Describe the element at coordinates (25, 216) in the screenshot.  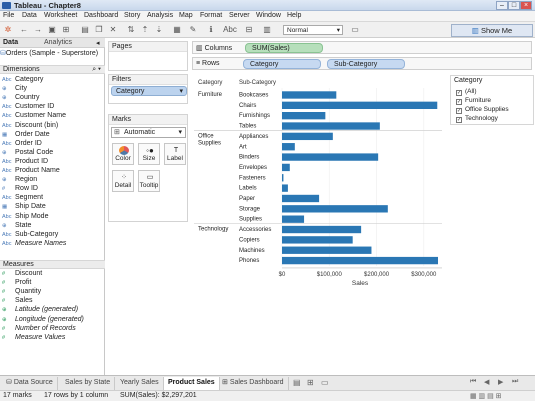
I see `field-item: Abc Ship Mode` at that location.